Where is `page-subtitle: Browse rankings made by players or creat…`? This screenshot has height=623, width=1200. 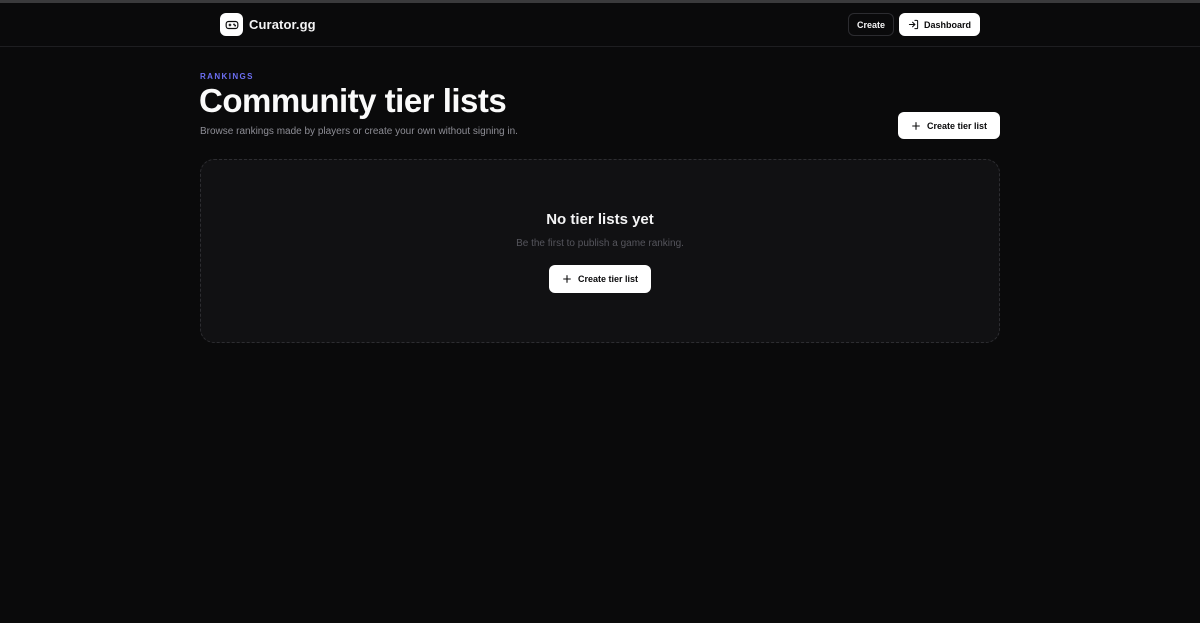
page-subtitle: Browse rankings made by players or creat… is located at coordinates (359, 131).